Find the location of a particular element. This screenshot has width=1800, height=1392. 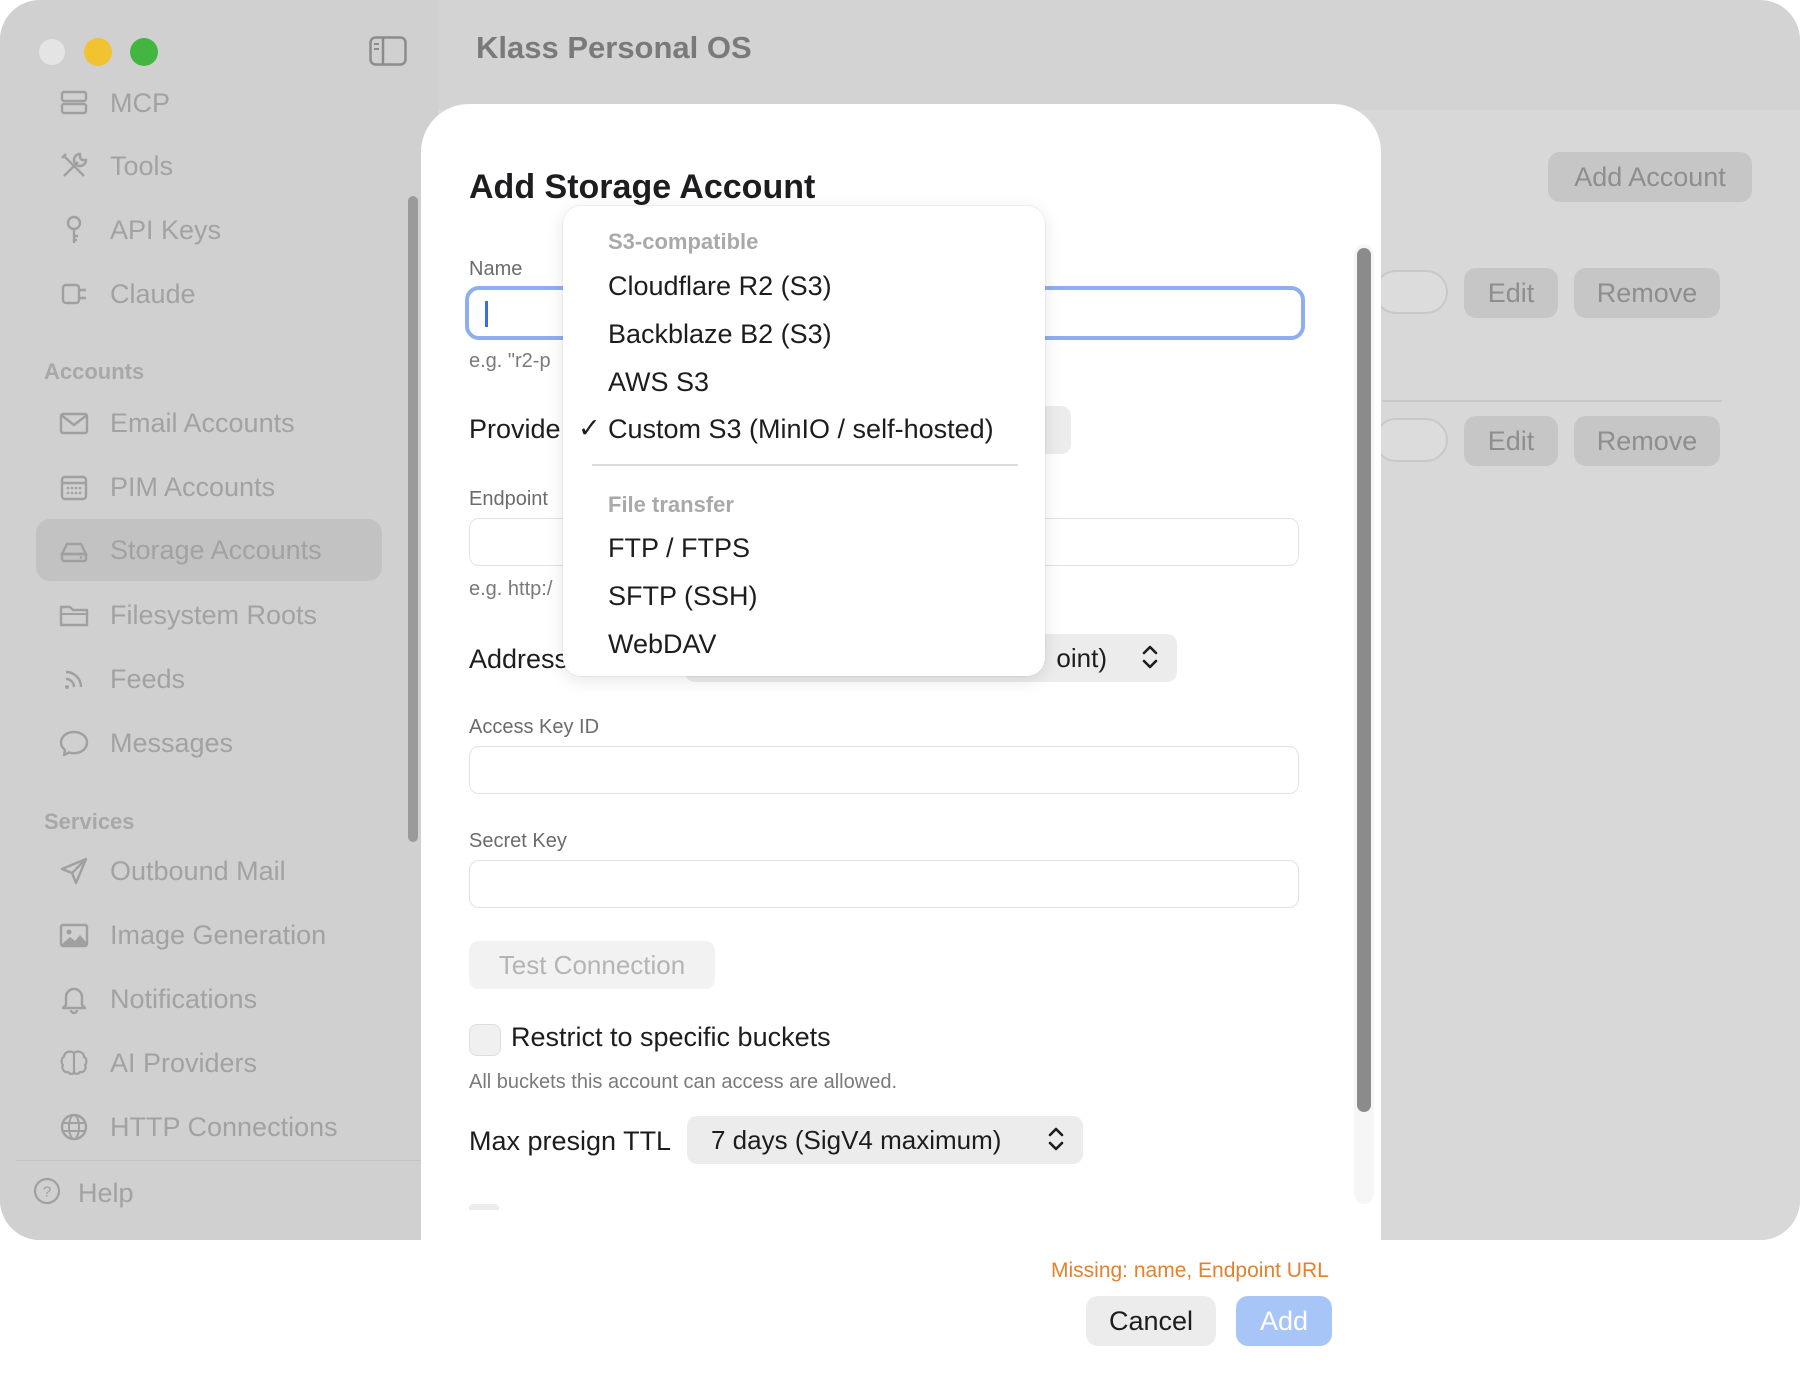

sidebar-item-label: Filesystem Roots is located at coordinates (214, 614).